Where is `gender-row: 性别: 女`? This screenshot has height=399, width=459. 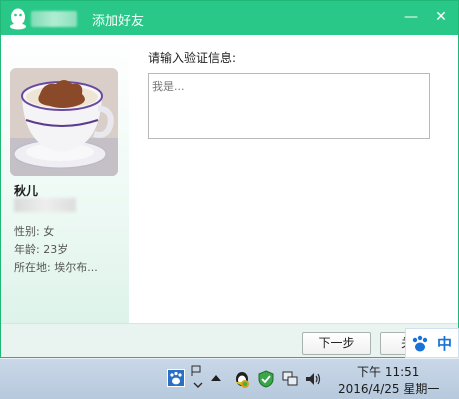 gender-row: 性别: 女 is located at coordinates (34, 231).